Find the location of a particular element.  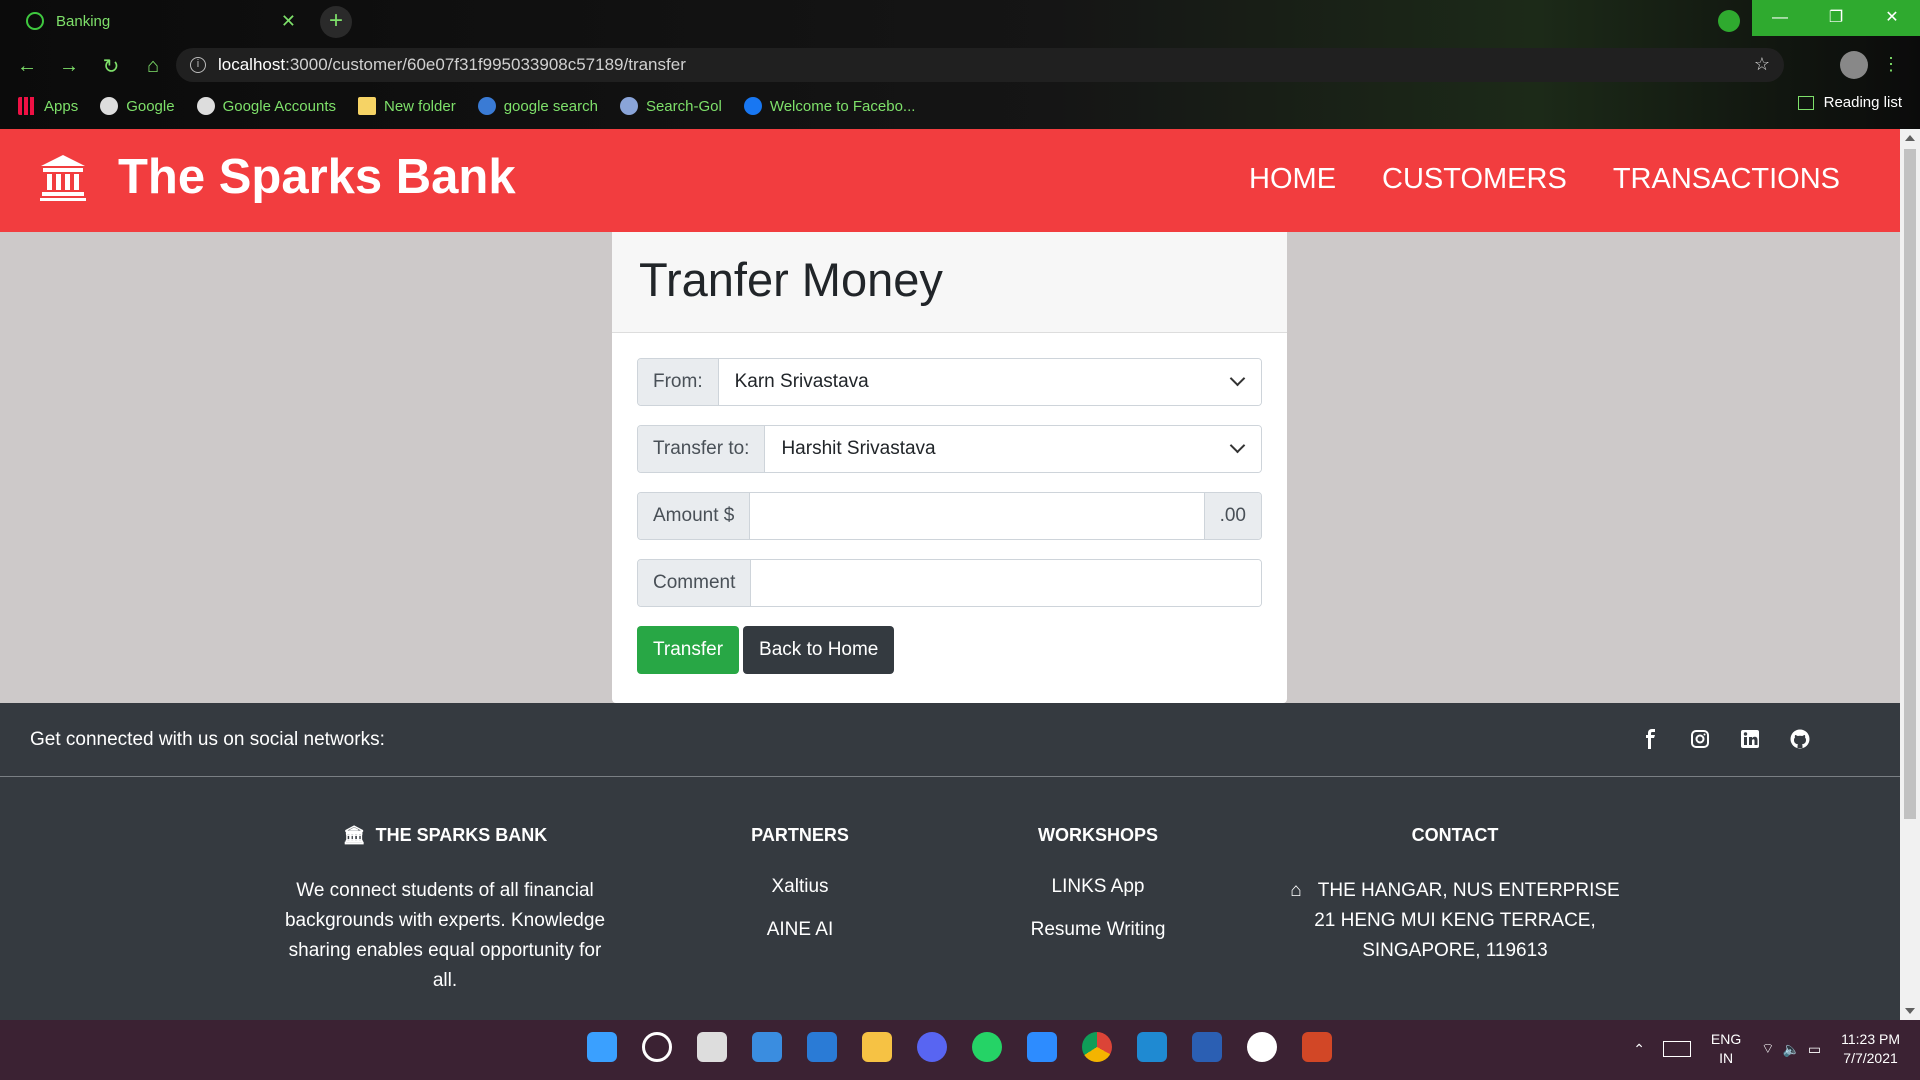

file-explorer-icon is located at coordinates (877, 1047).